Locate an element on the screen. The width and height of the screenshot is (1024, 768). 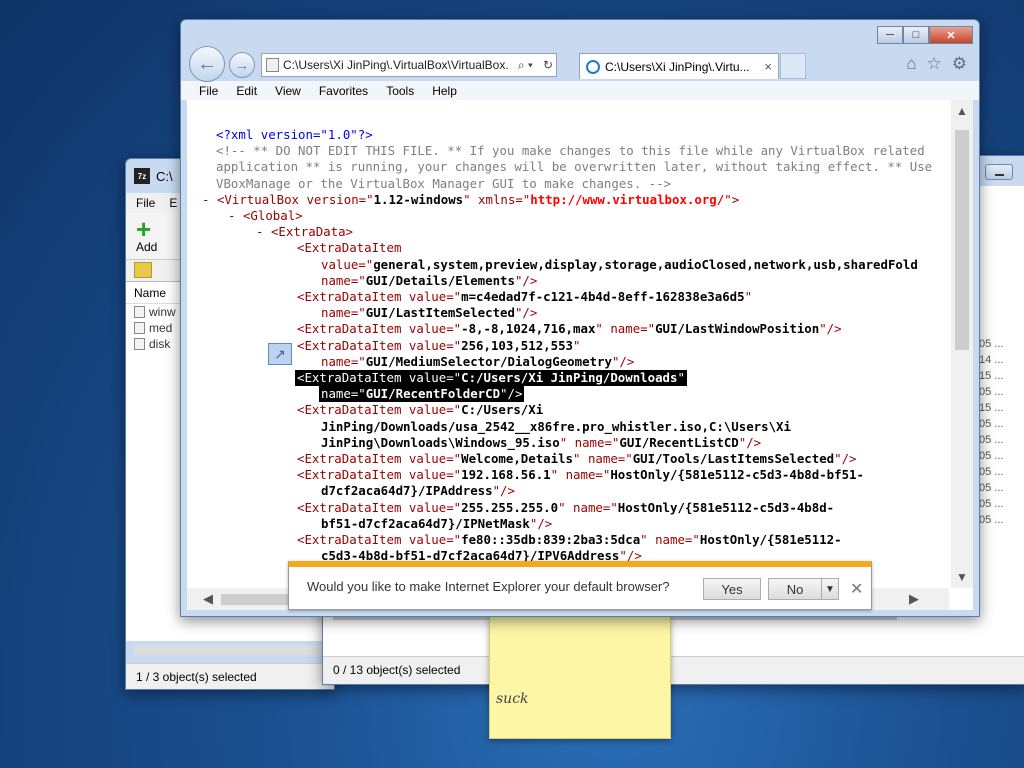
xml-value: -8,-8,1024,716,max is located at coordinates (528, 328).